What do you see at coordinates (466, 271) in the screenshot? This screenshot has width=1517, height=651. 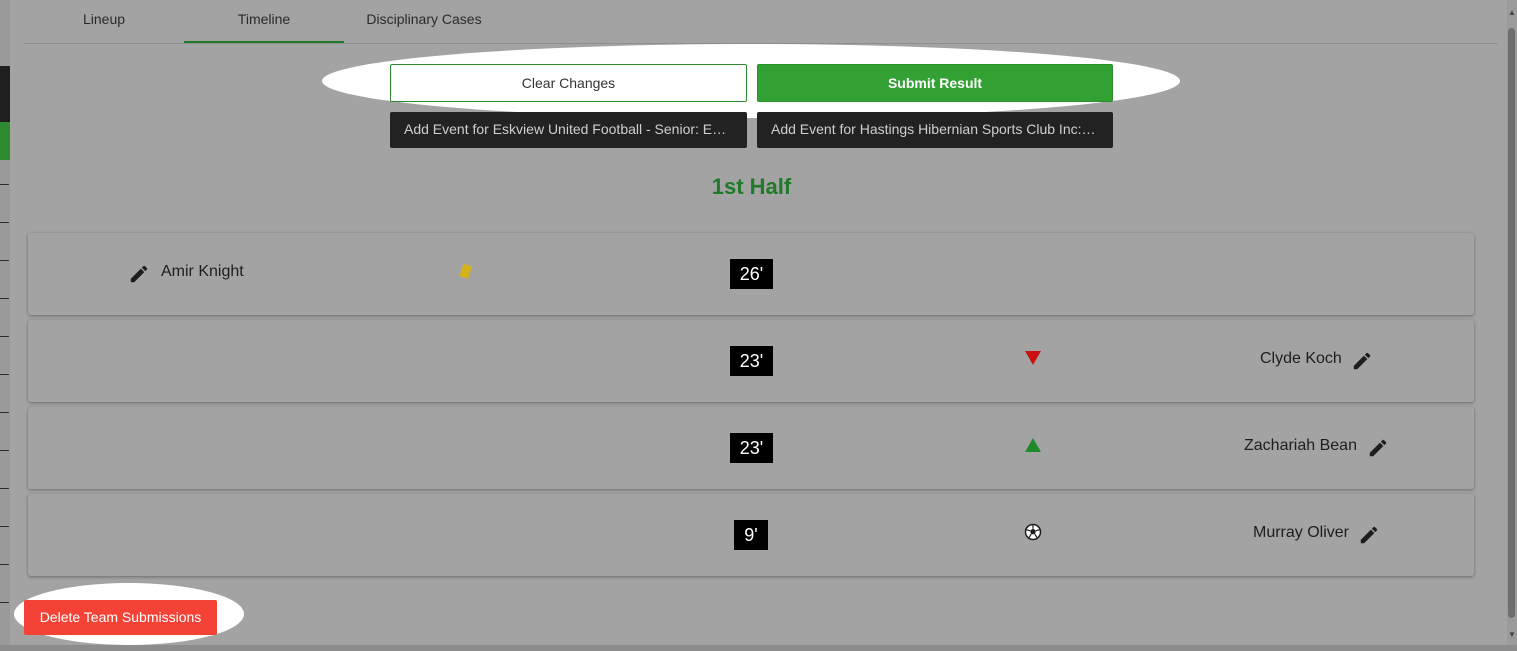 I see `yellow-card-icon` at bounding box center [466, 271].